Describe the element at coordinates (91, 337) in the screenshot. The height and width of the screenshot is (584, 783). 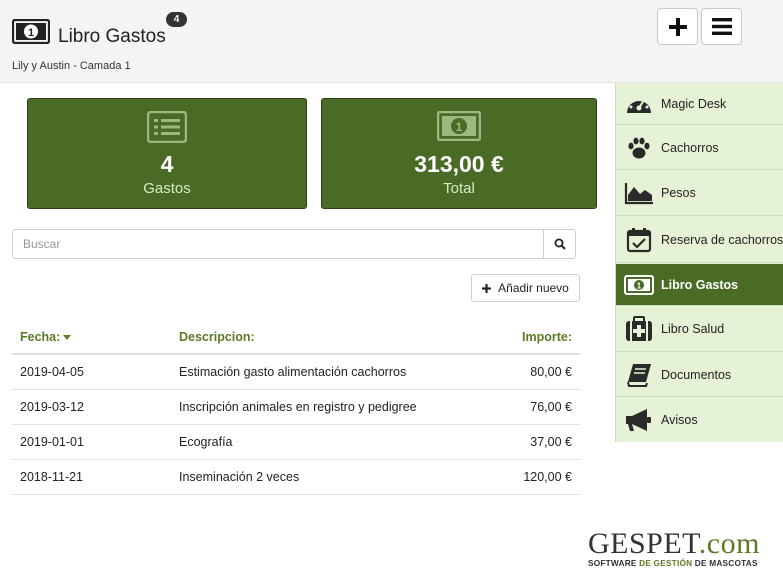
I see `column-header-fecha: Fecha:` at that location.